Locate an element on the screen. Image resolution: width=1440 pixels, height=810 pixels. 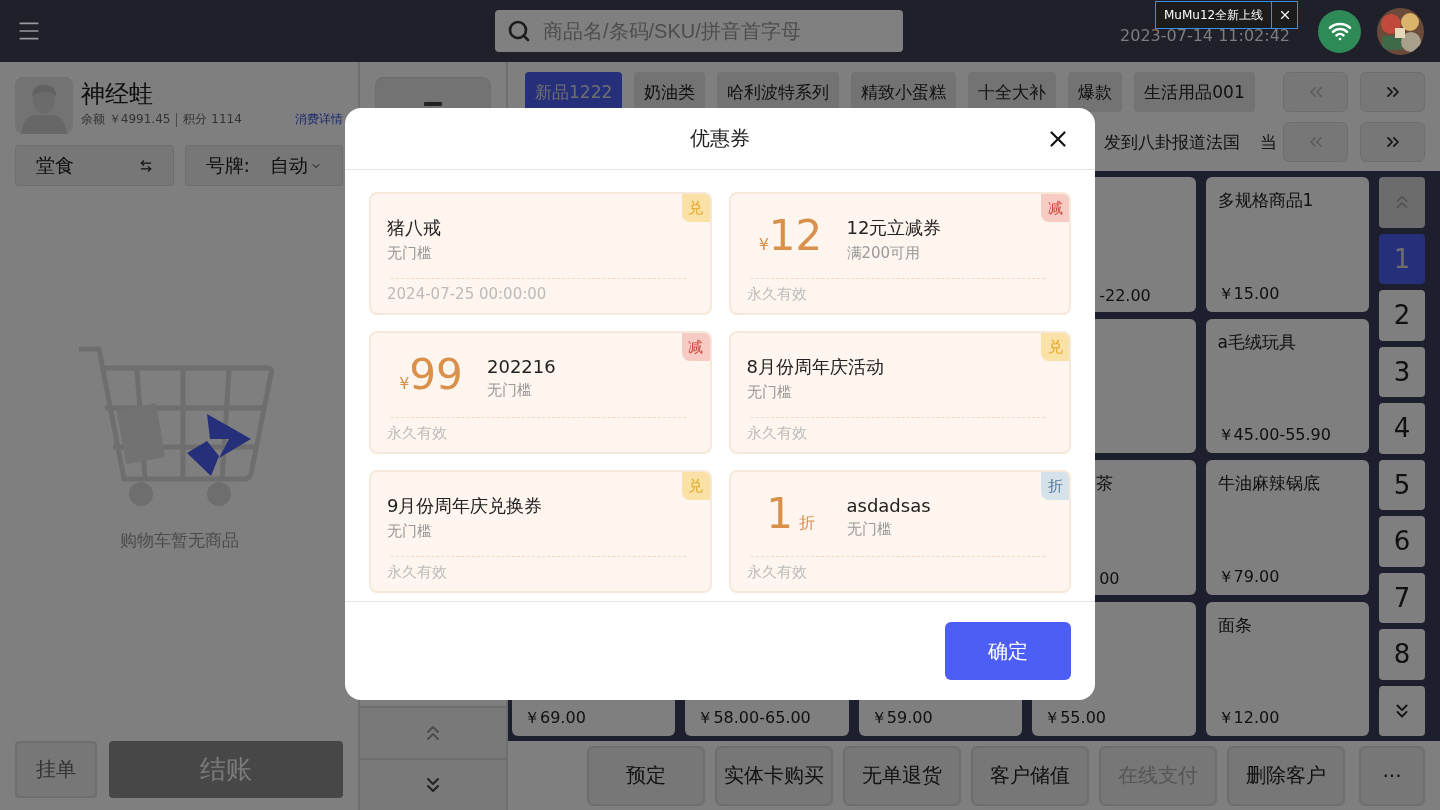
coupon-card: 1 折 asdadsas 无门槛 永久有效 折 is located at coordinates (899, 531).